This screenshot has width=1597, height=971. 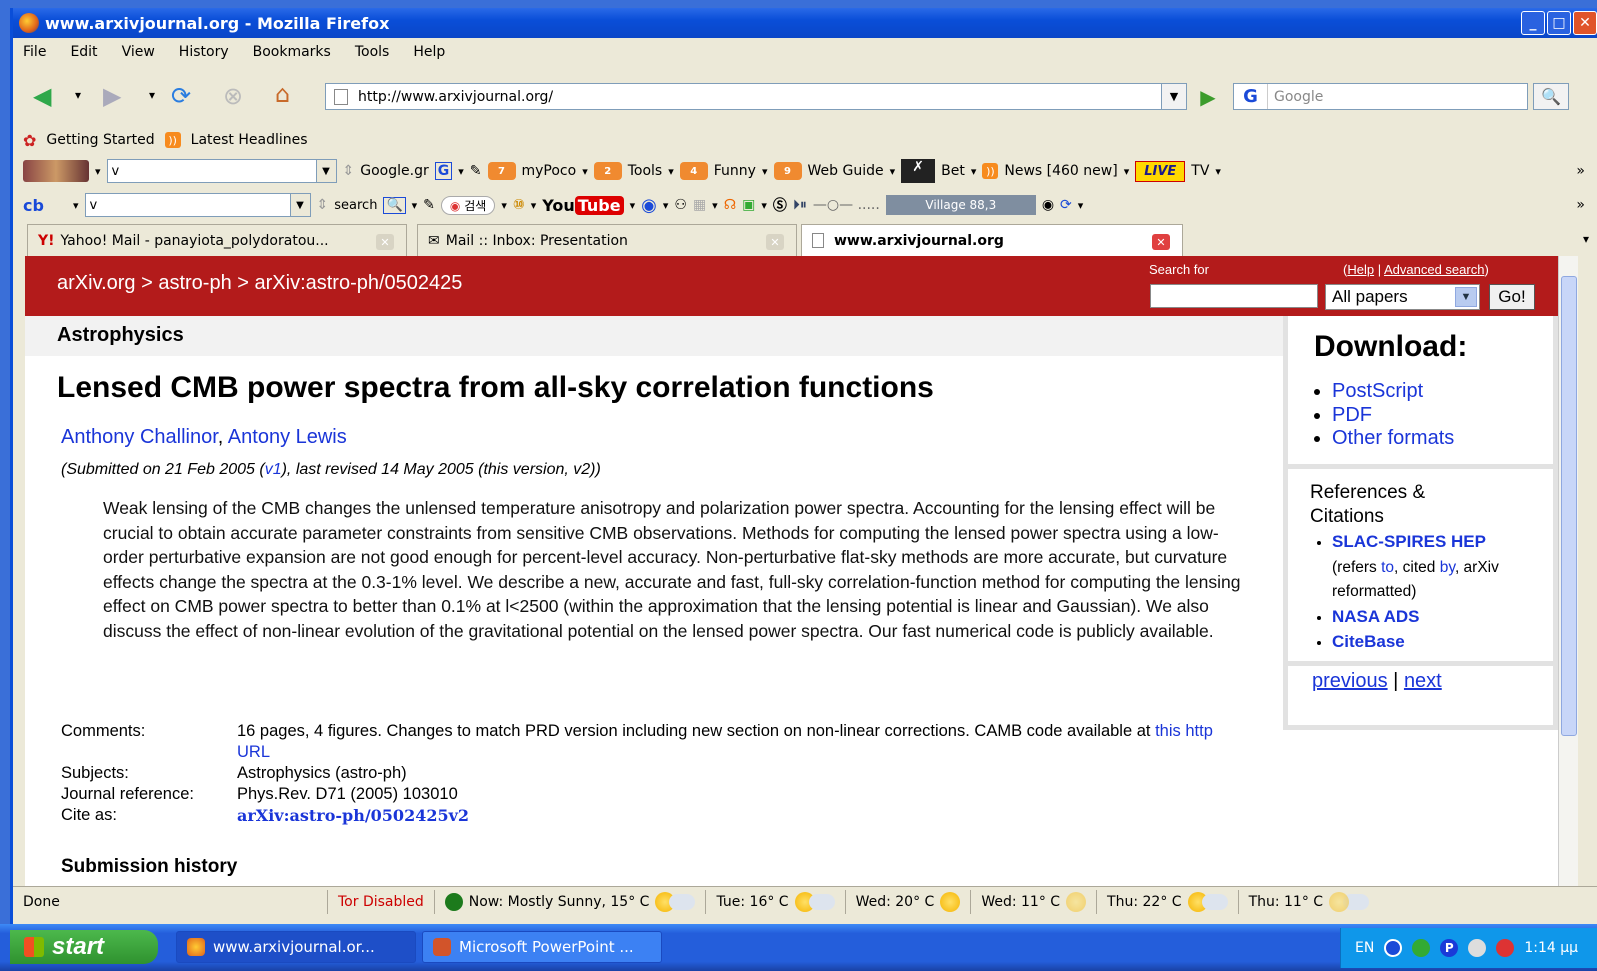 I want to click on close-button: ✕, so click(x=1585, y=23).